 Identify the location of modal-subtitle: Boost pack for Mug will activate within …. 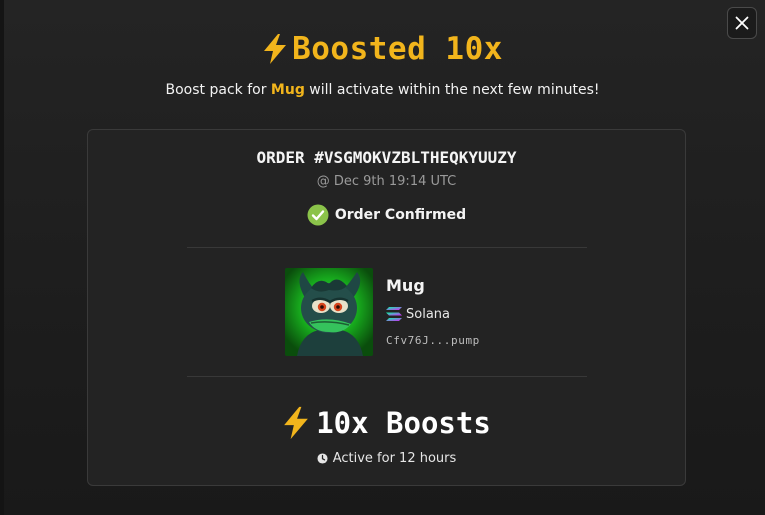
(382, 90).